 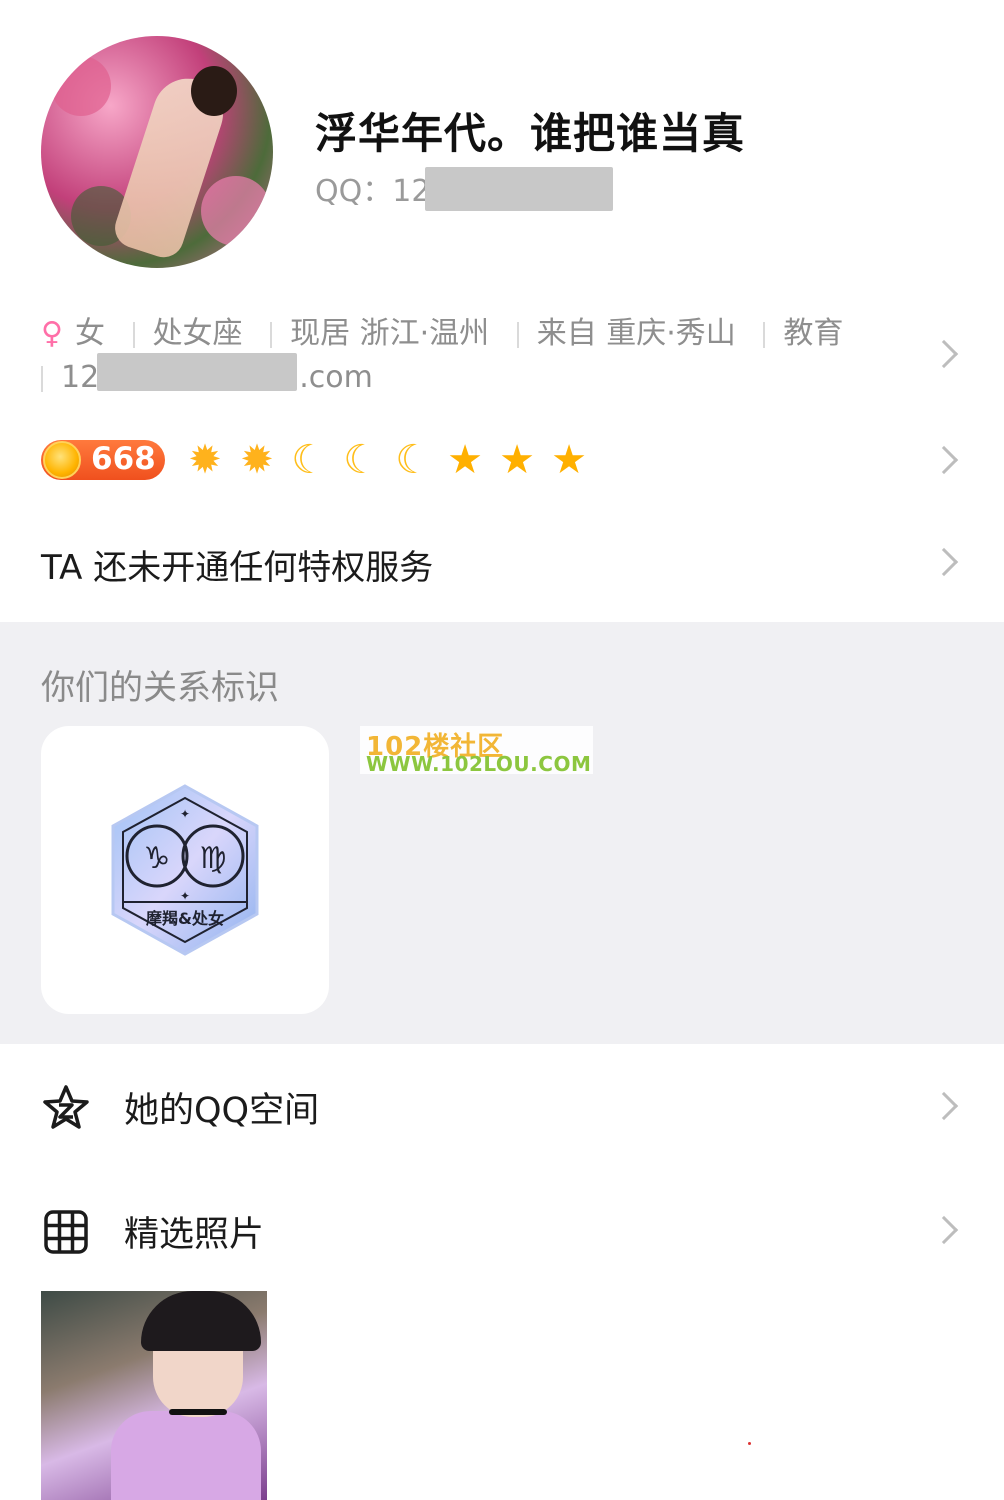 What do you see at coordinates (813, 333) in the screenshot?
I see `occupation-text: 教育` at bounding box center [813, 333].